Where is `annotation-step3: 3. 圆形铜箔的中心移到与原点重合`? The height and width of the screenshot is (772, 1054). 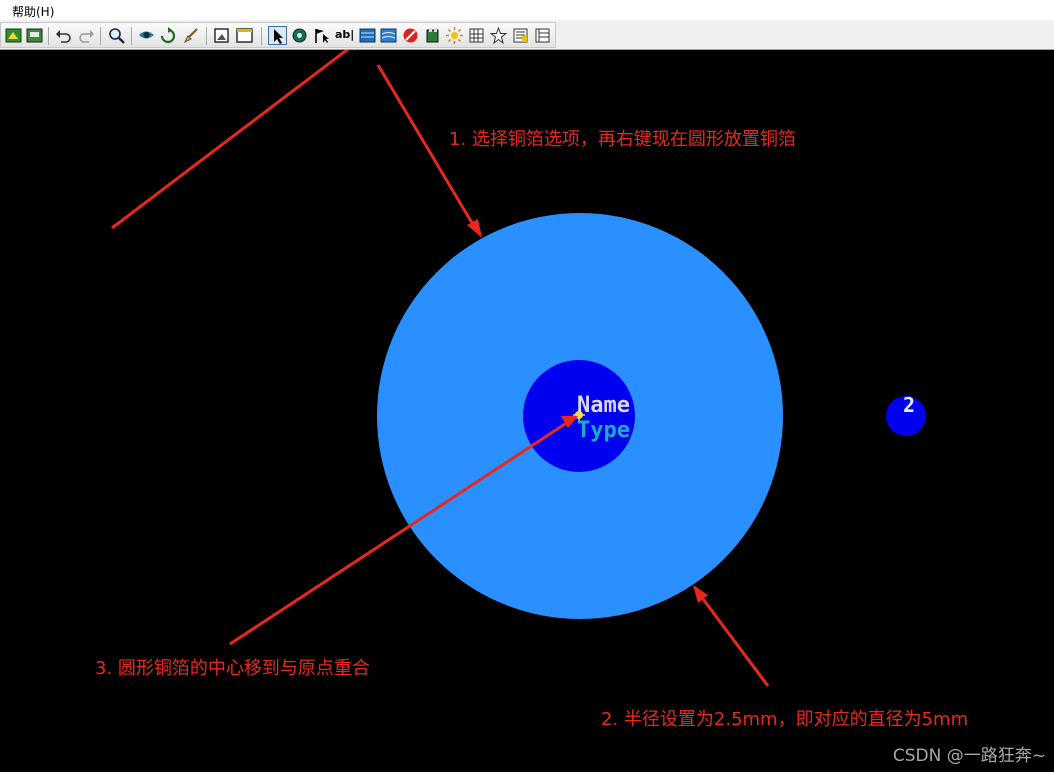
annotation-step3: 3. 圆形铜箔的中心移到与原点重合 is located at coordinates (232, 668).